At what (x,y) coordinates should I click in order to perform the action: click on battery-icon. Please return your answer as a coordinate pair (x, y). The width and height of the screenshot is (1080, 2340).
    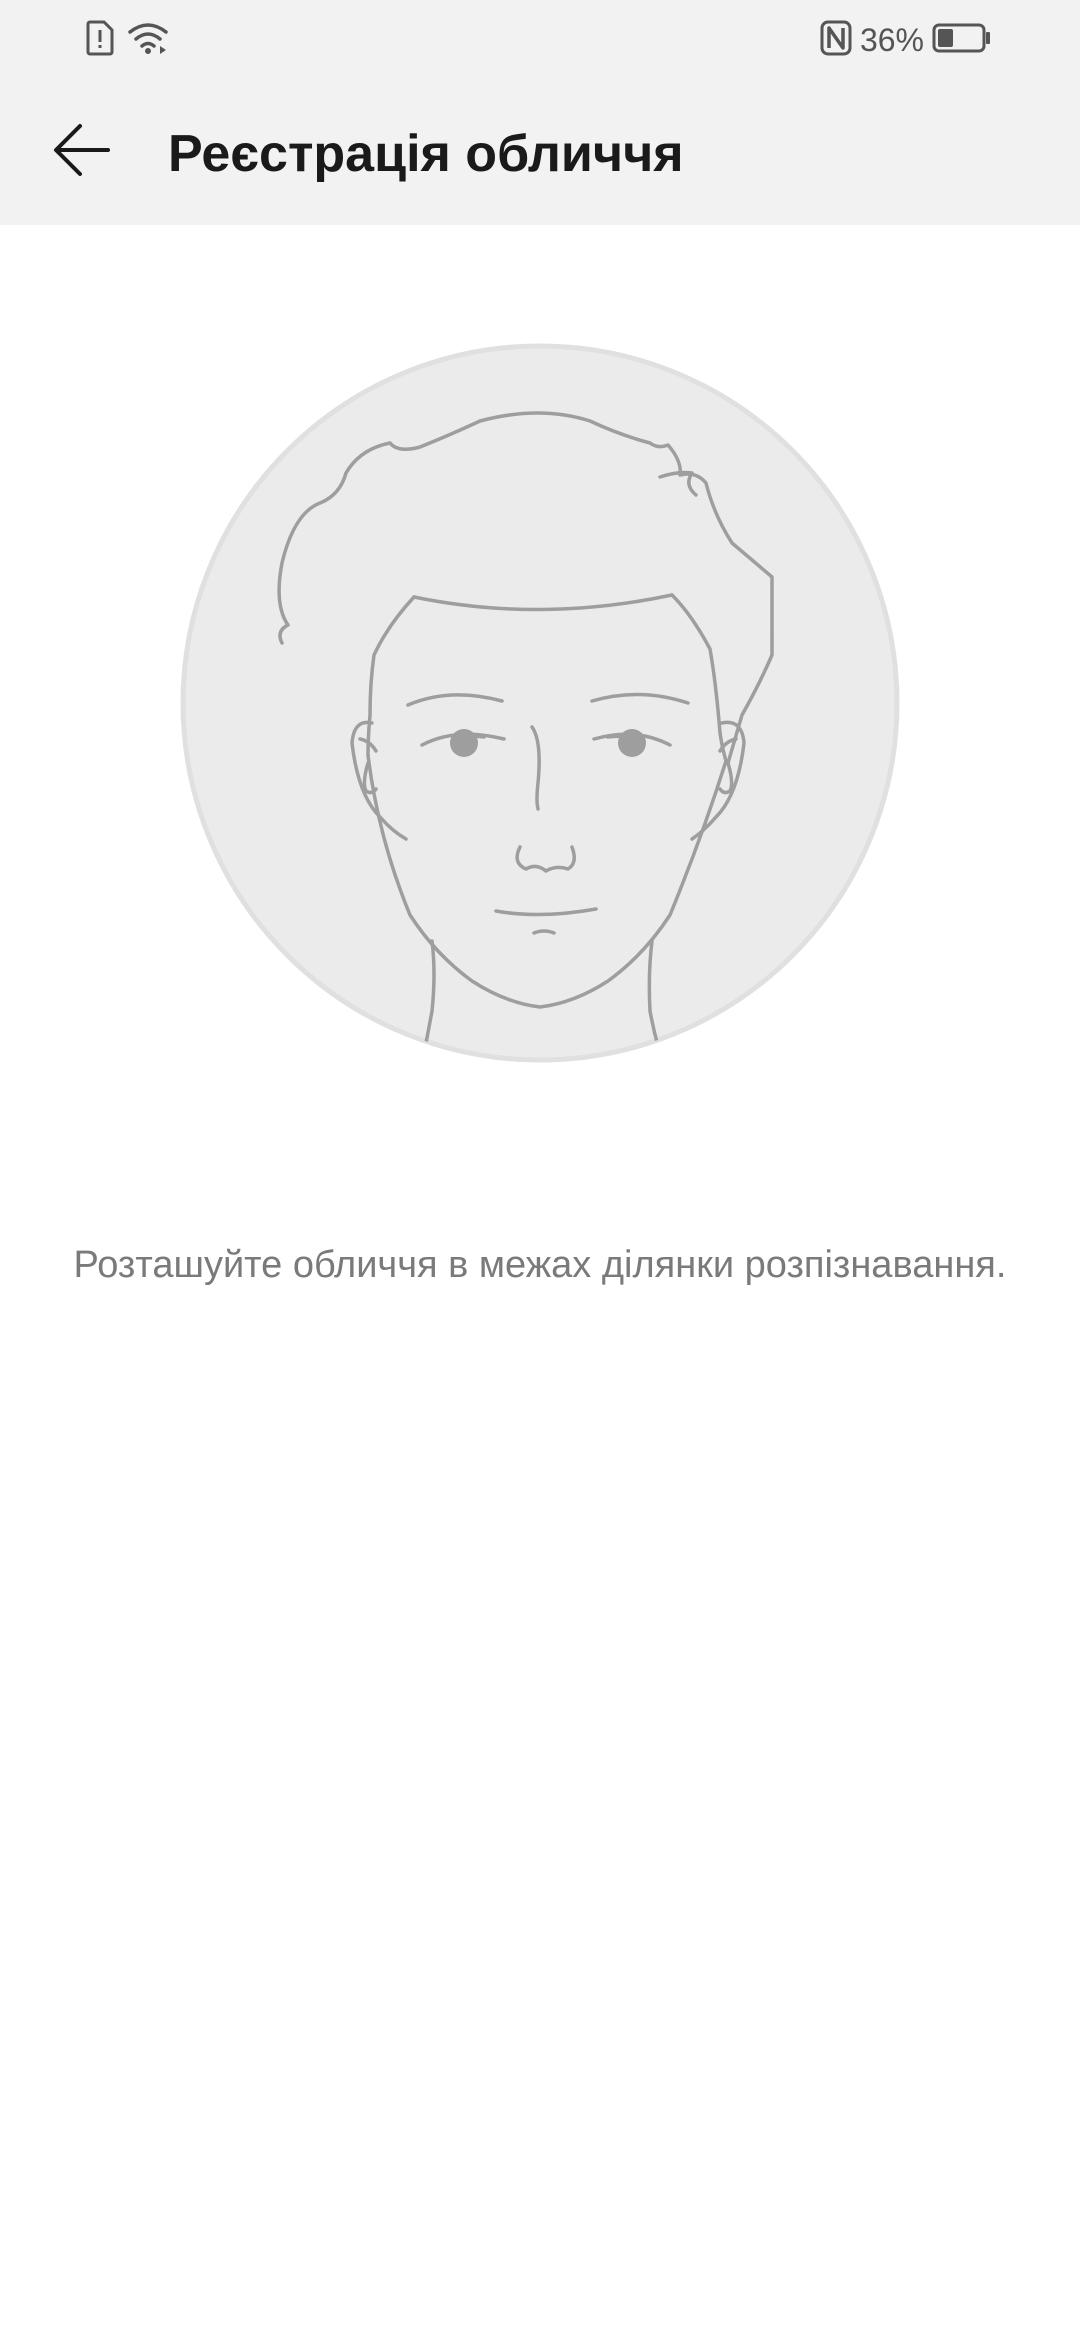
    Looking at the image, I should click on (962, 40).